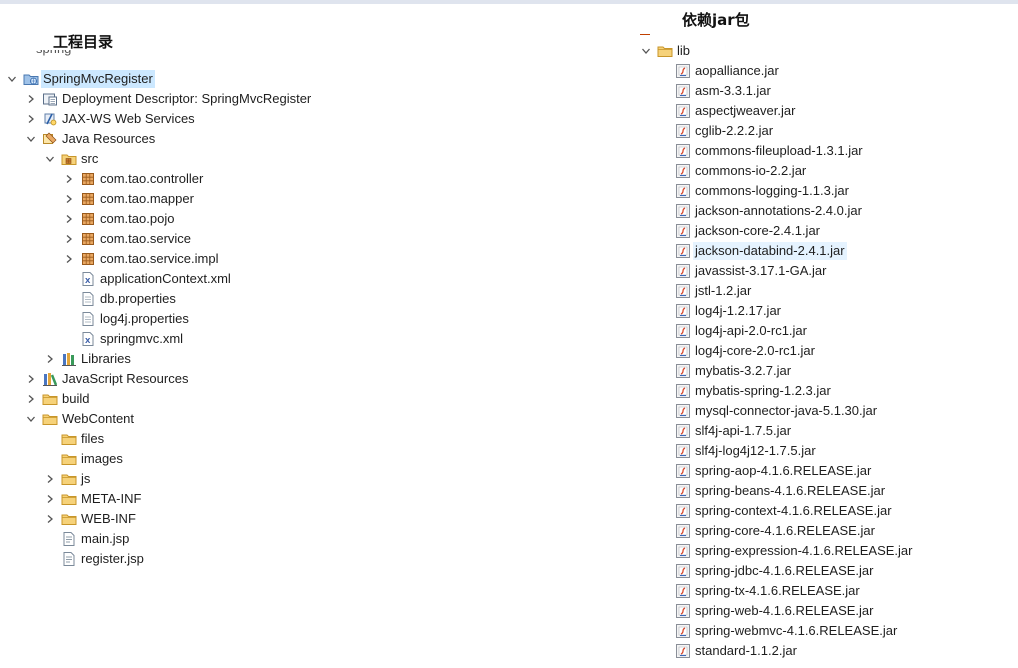 The height and width of the screenshot is (668, 1018). I want to click on tree-item-com-tao-controller: com.tao.controller, so click(133, 179).